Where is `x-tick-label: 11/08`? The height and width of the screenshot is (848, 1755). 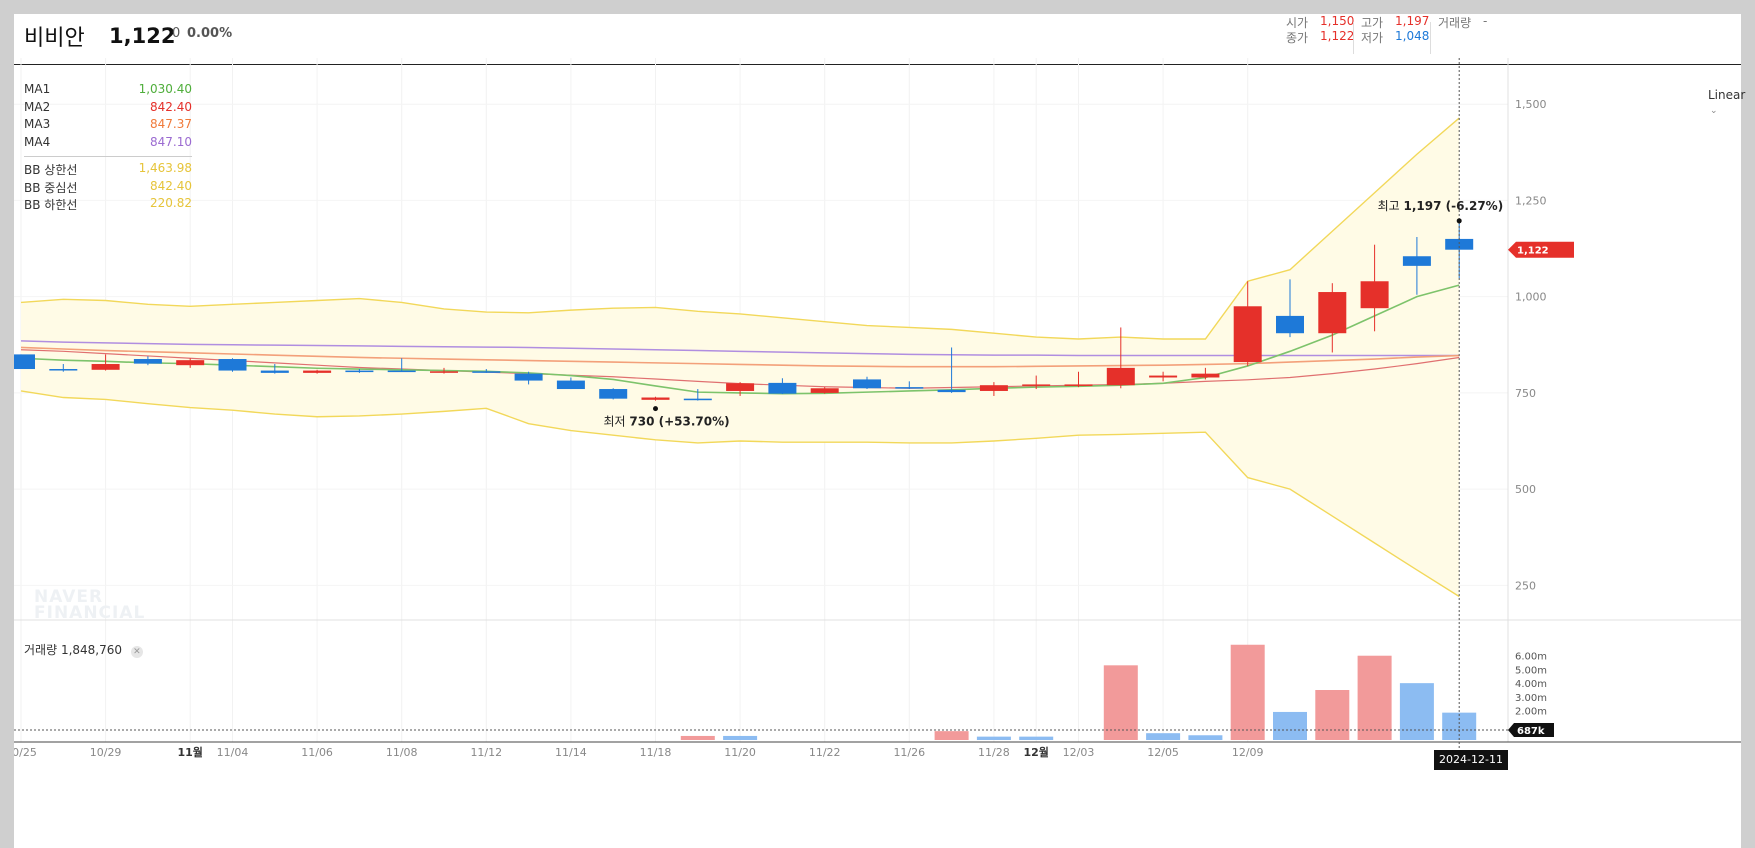 x-tick-label: 11/08 is located at coordinates (402, 752).